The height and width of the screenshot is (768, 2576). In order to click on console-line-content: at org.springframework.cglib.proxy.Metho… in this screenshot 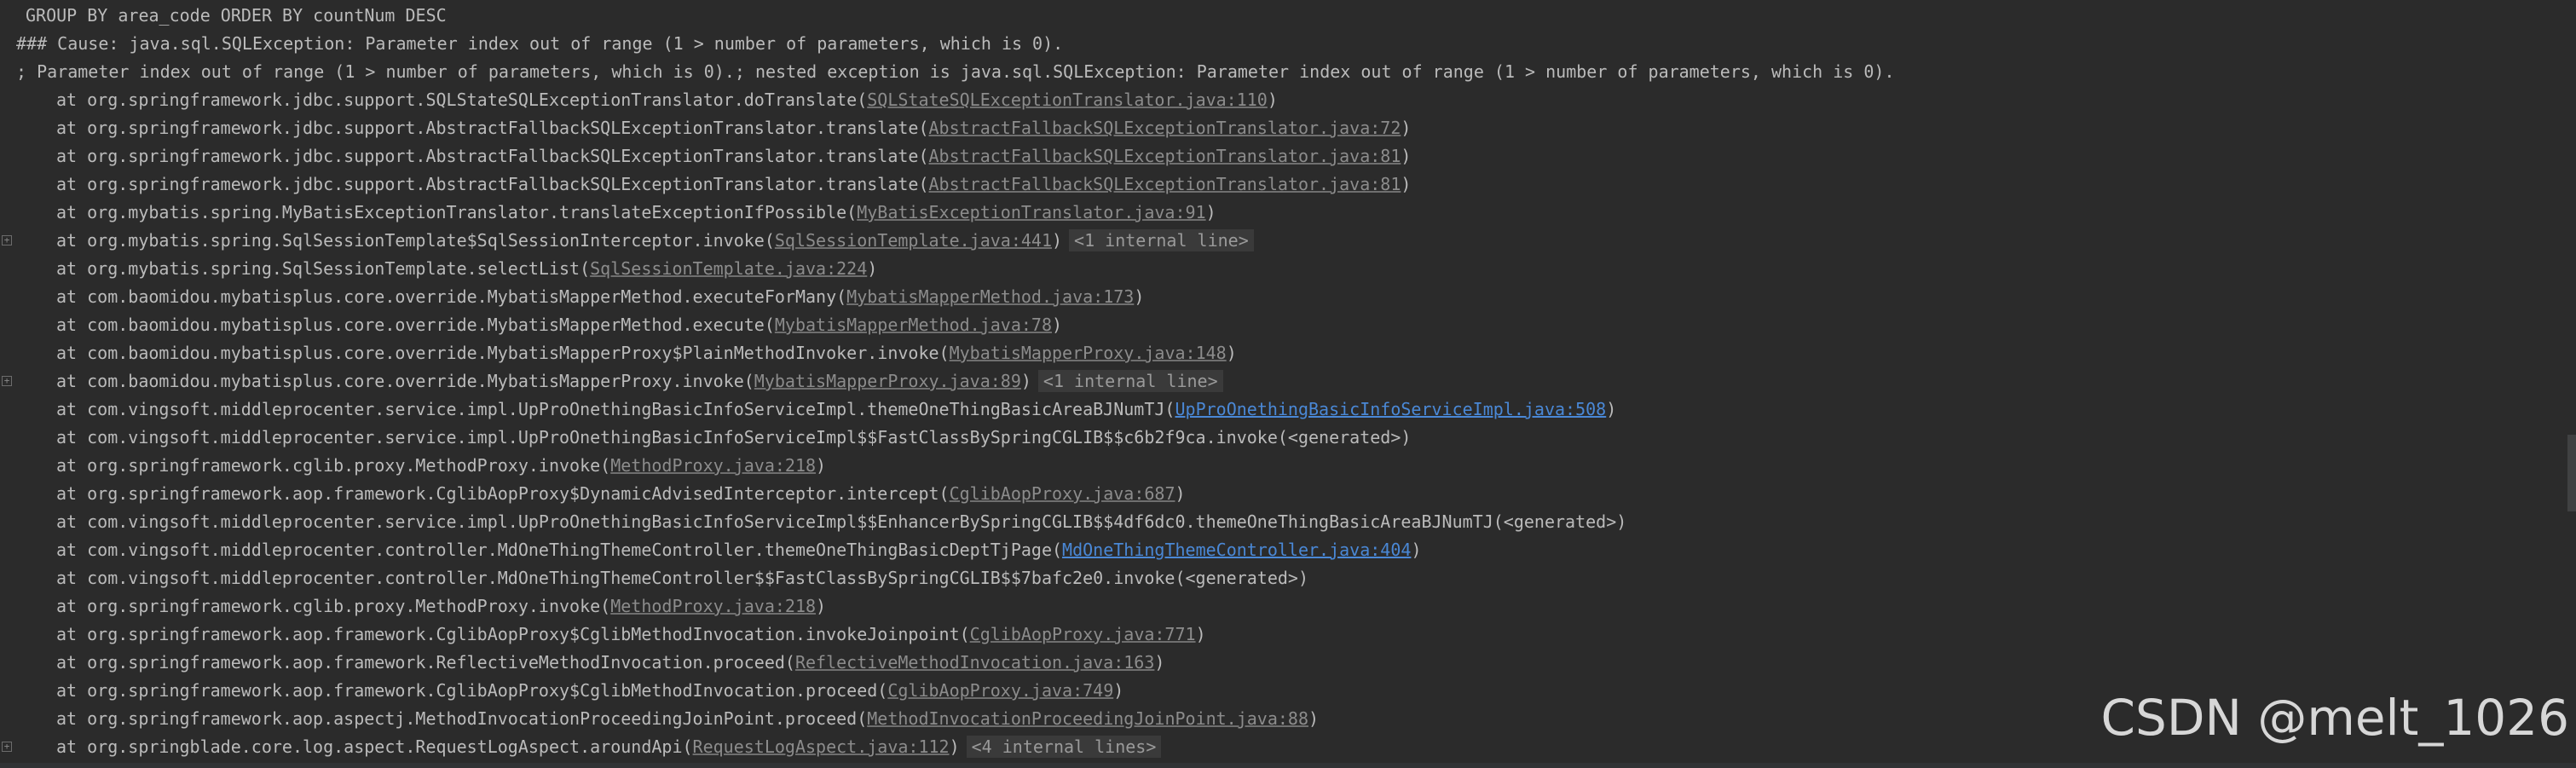, I will do `click(441, 466)`.